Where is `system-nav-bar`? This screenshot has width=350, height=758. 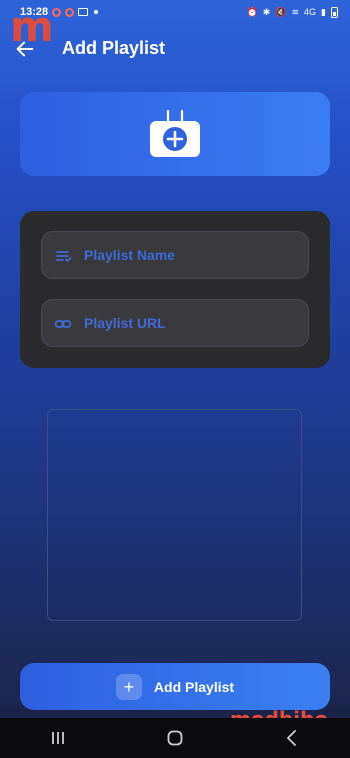 system-nav-bar is located at coordinates (175, 738).